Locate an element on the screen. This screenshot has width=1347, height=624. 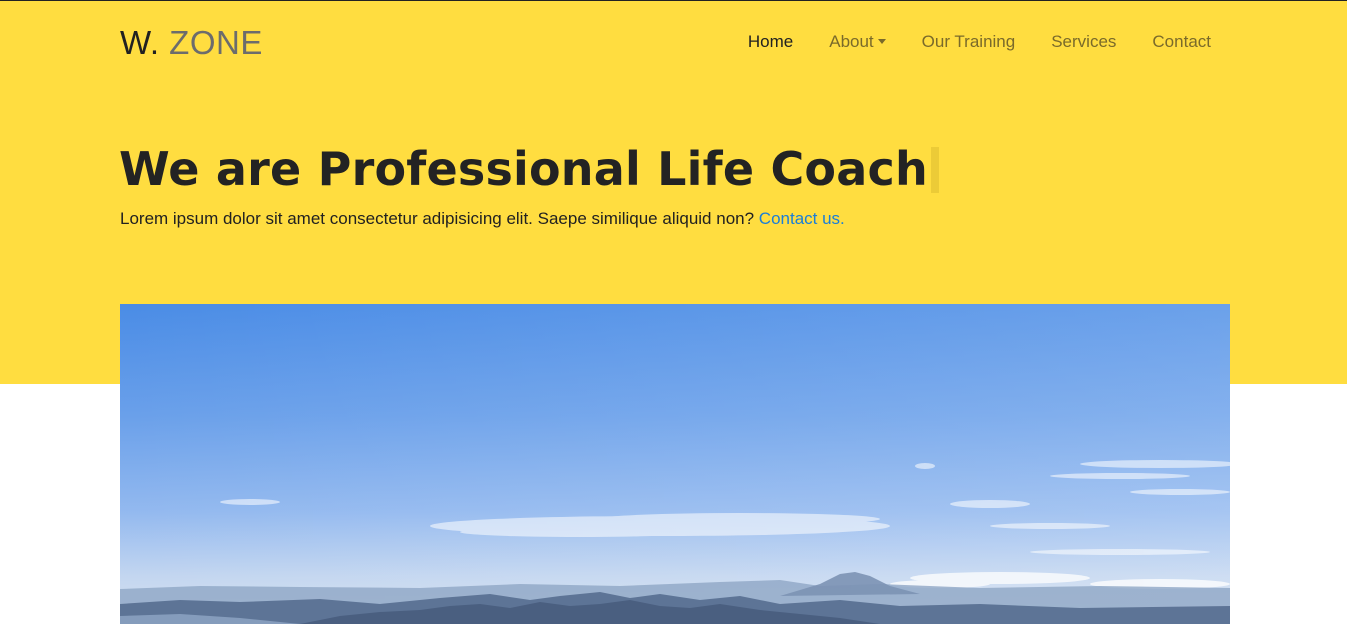
nav-item-about: About is located at coordinates (857, 42).